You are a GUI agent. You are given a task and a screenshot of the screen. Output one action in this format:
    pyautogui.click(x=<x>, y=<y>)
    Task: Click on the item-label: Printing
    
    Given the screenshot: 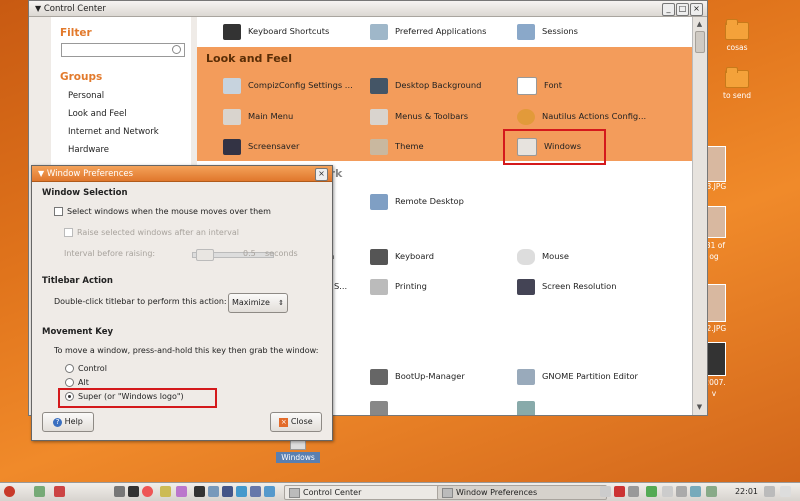 What is the action you would take?
    pyautogui.click(x=411, y=286)
    